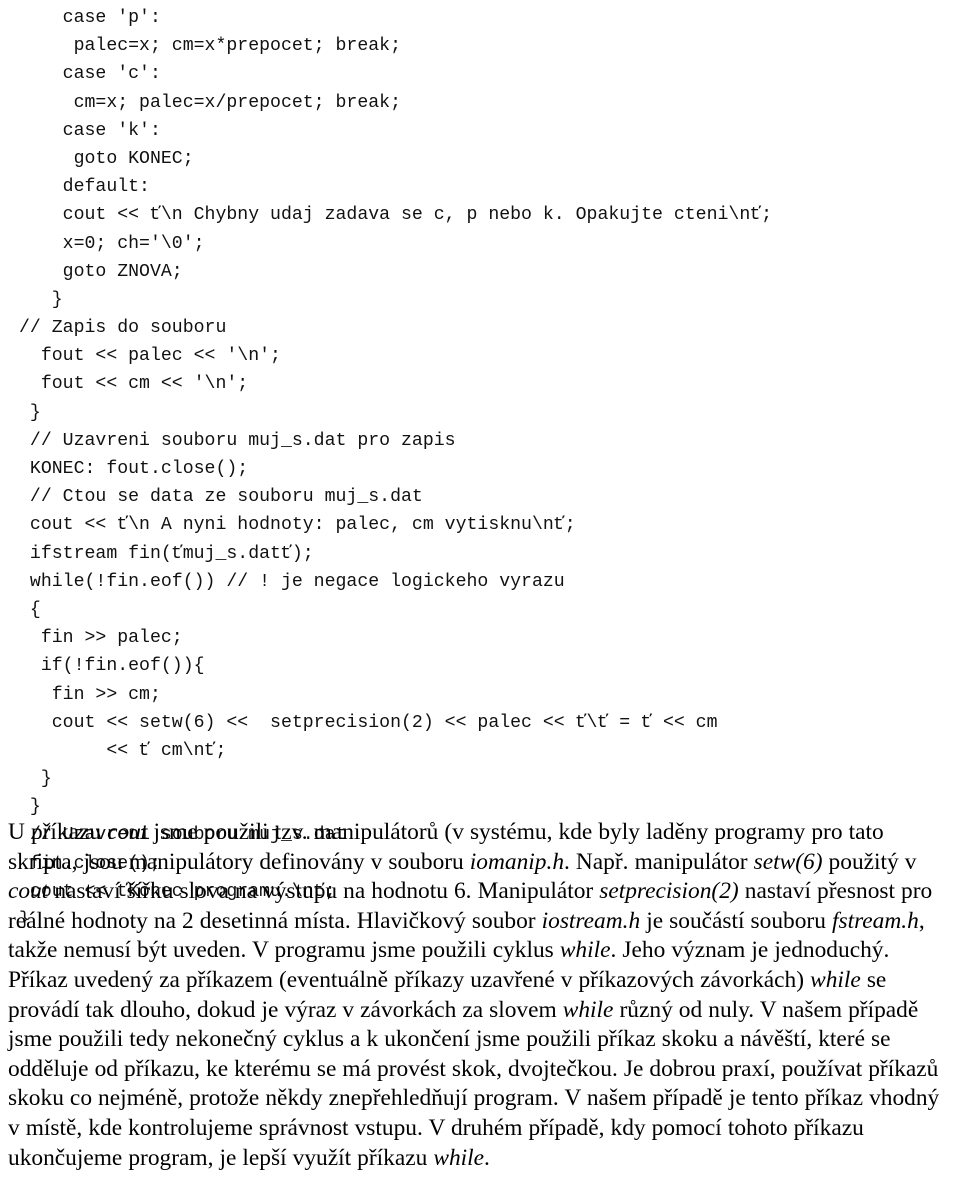 This screenshot has width=960, height=1200. What do you see at coordinates (106, 158) in the screenshot?
I see `code-line: goto KONEC;` at bounding box center [106, 158].